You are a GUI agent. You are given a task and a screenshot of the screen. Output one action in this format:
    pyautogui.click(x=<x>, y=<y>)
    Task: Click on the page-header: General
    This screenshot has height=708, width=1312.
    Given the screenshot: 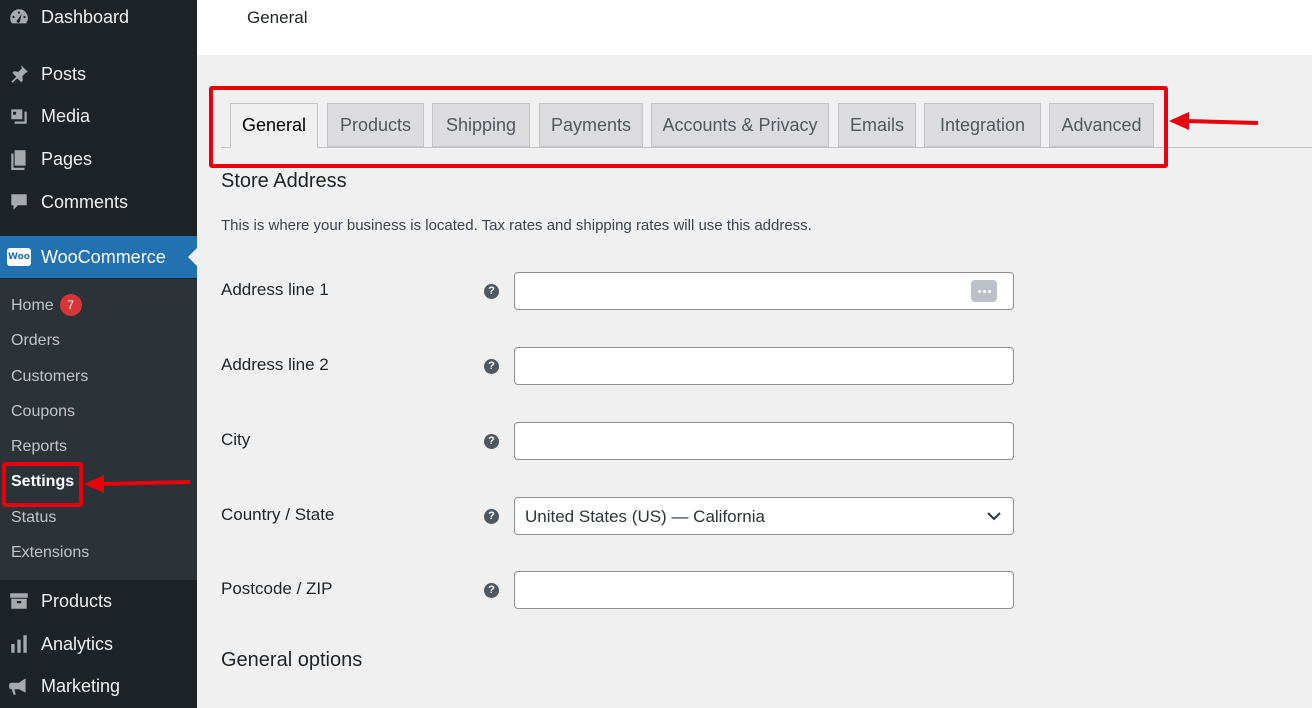 What is the action you would take?
    pyautogui.click(x=754, y=27)
    